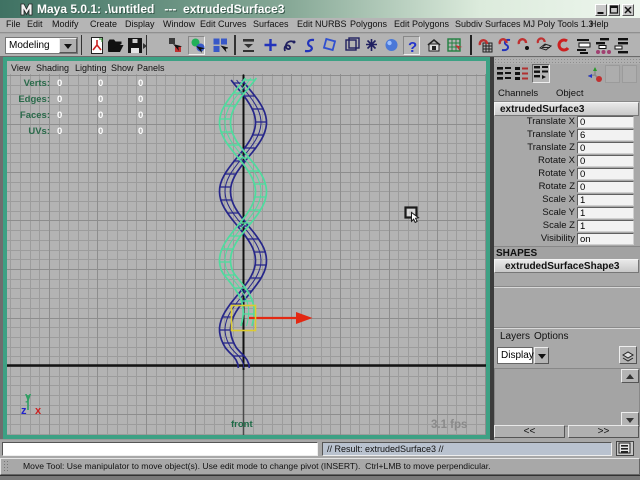 The height and width of the screenshot is (480, 640). Describe the element at coordinates (24, 411) in the screenshot. I see `svg-text: z` at that location.